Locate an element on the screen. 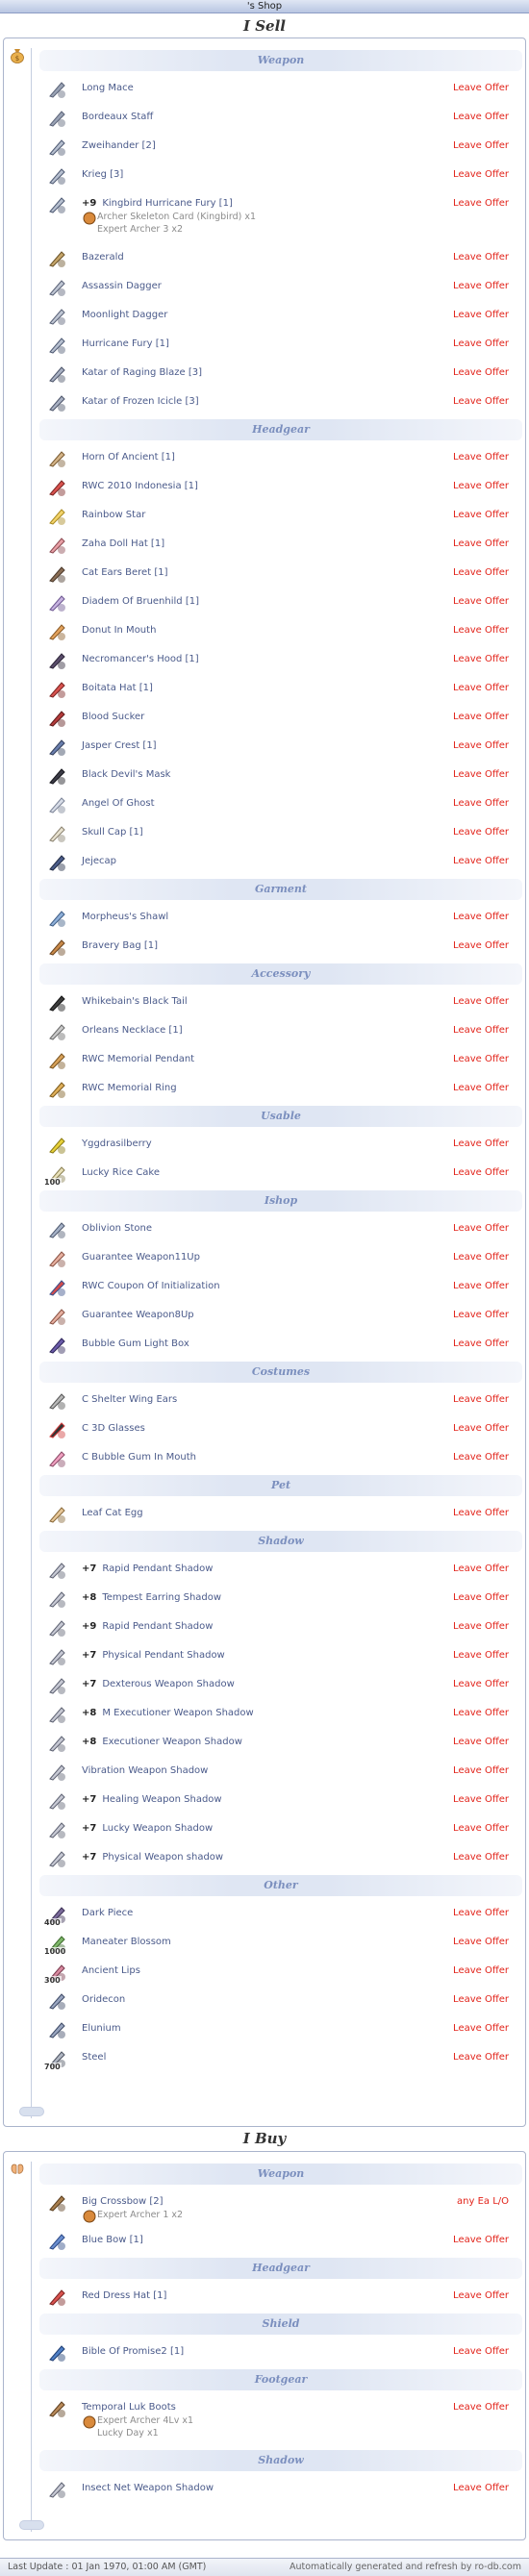 Image resolution: width=529 pixels, height=2576 pixels. item-row: +7 Healing Weapon Shadow Leave Offer is located at coordinates (280, 1801).